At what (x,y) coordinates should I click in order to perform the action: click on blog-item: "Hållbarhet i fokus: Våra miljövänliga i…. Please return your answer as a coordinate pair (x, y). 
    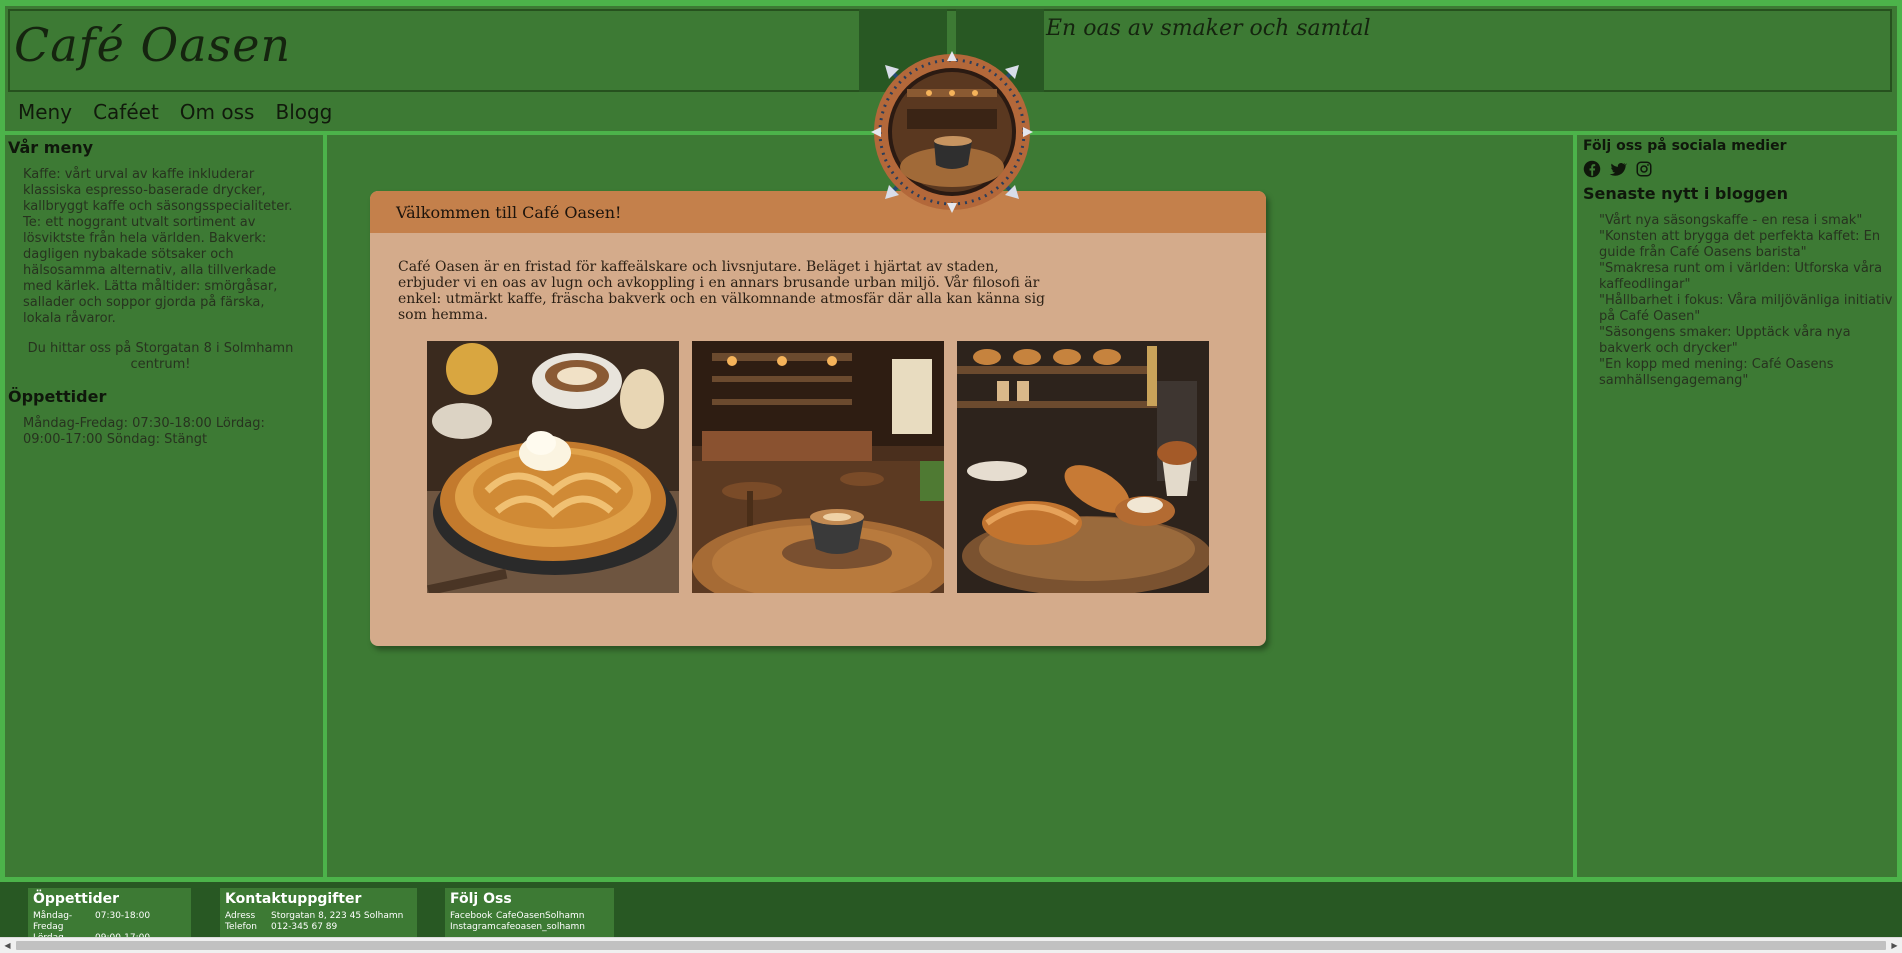
    Looking at the image, I should click on (1746, 309).